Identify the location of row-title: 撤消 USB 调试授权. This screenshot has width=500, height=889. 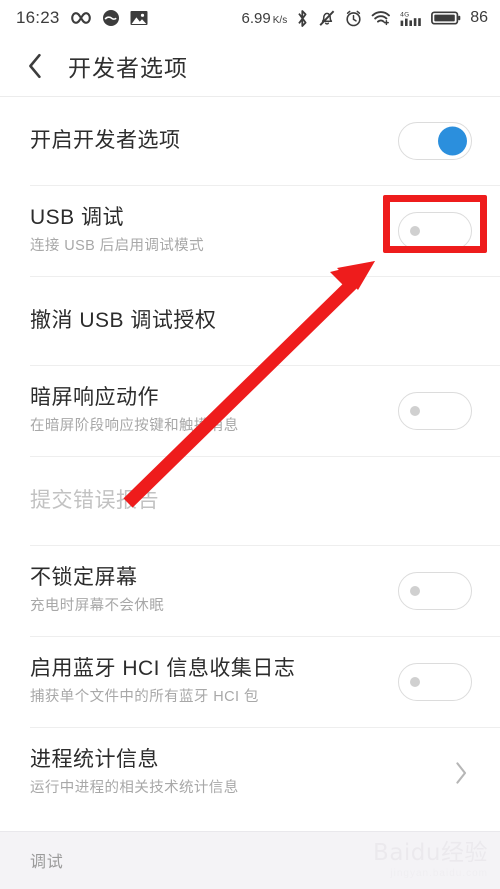
(123, 320).